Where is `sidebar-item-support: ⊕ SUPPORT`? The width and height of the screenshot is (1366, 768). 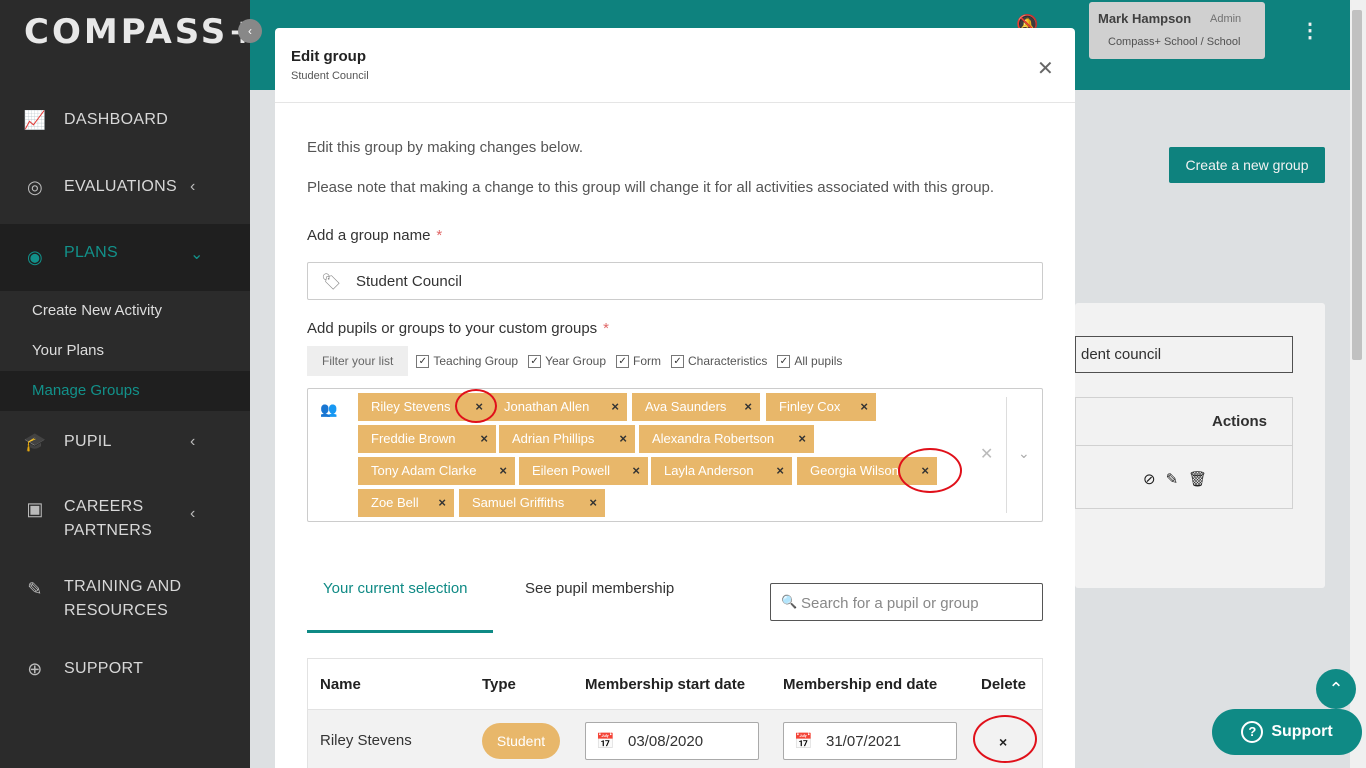
sidebar-item-support: ⊕ SUPPORT is located at coordinates (125, 669).